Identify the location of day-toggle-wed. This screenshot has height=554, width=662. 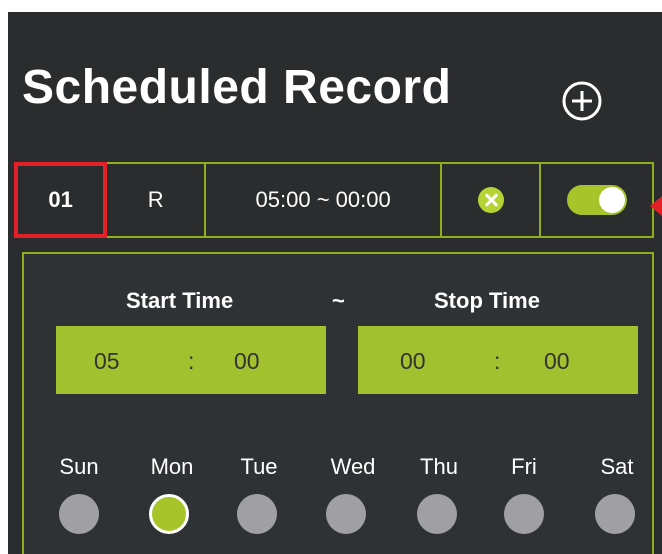
(346, 514).